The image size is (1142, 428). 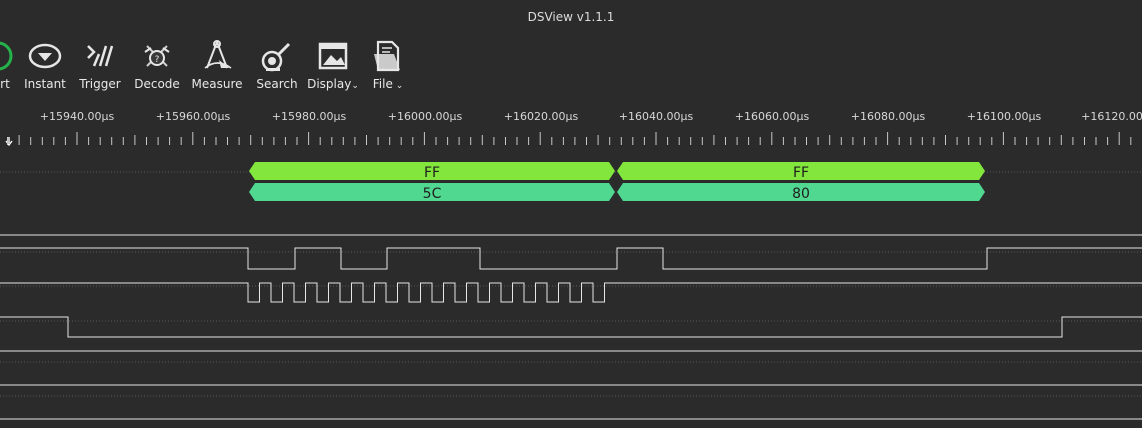 I want to click on decode-button: ? Decode, so click(x=157, y=69).